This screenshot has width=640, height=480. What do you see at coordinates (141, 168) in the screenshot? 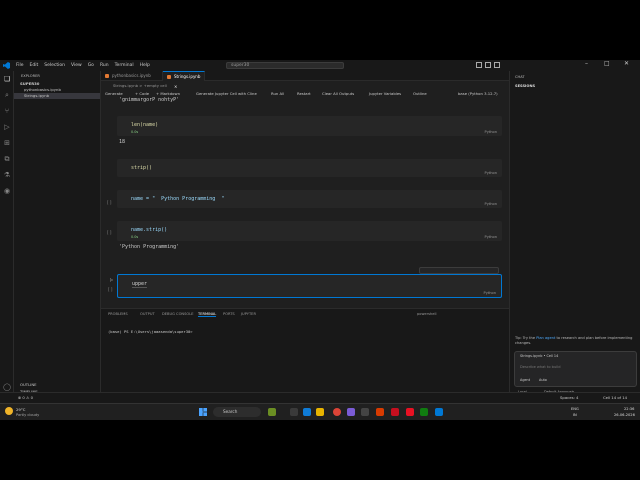
I see `cell-code: strip()` at bounding box center [141, 168].